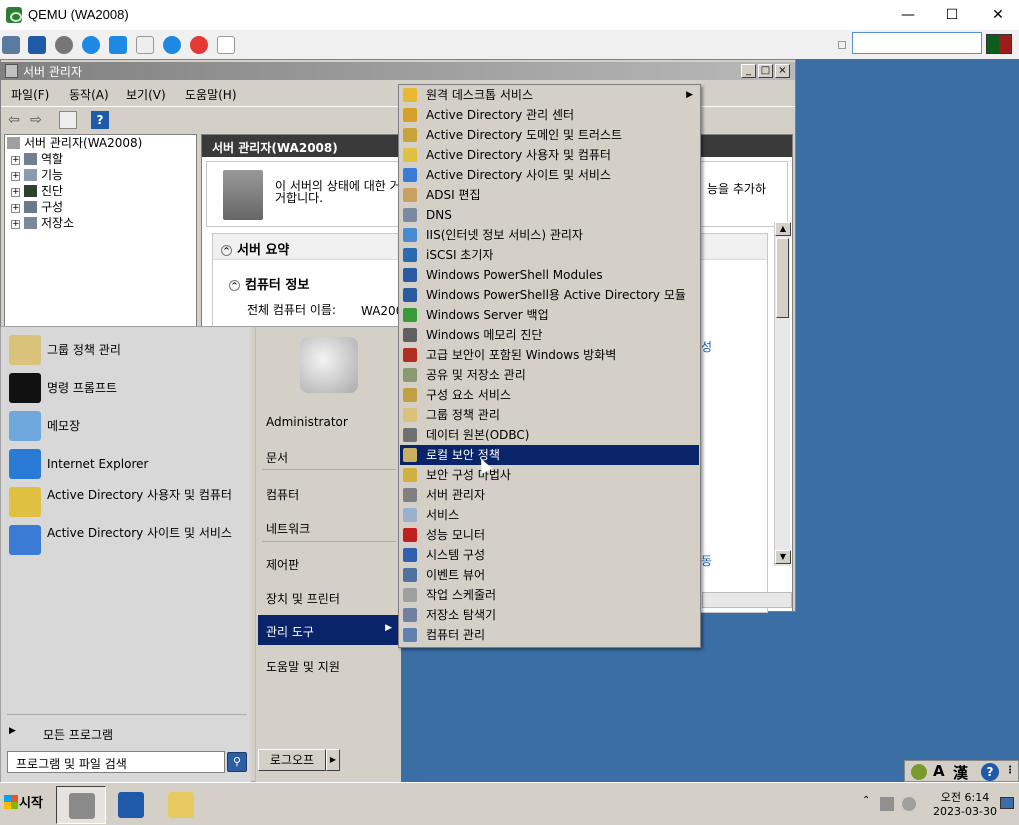 The height and width of the screenshot is (825, 1019). I want to click on admin-tools-item: 원격 데스크톱 서비스 ▶, so click(549, 95).